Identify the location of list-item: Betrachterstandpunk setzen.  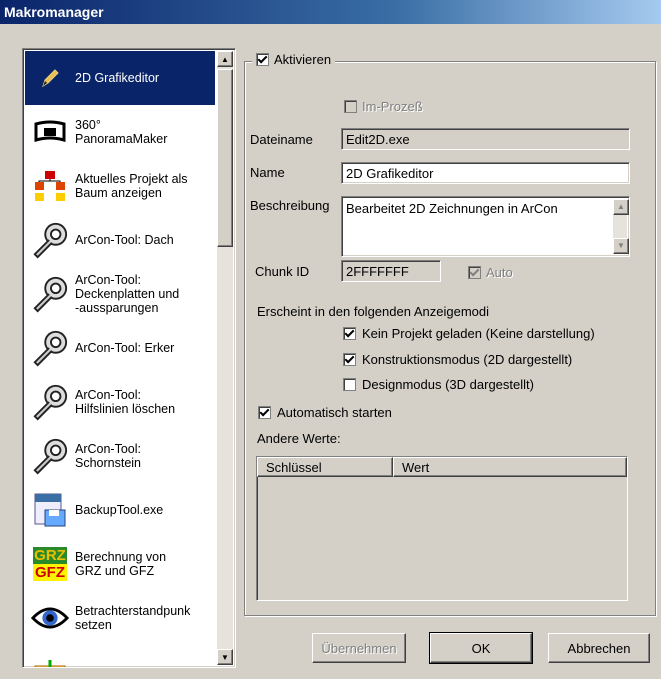
(120, 618).